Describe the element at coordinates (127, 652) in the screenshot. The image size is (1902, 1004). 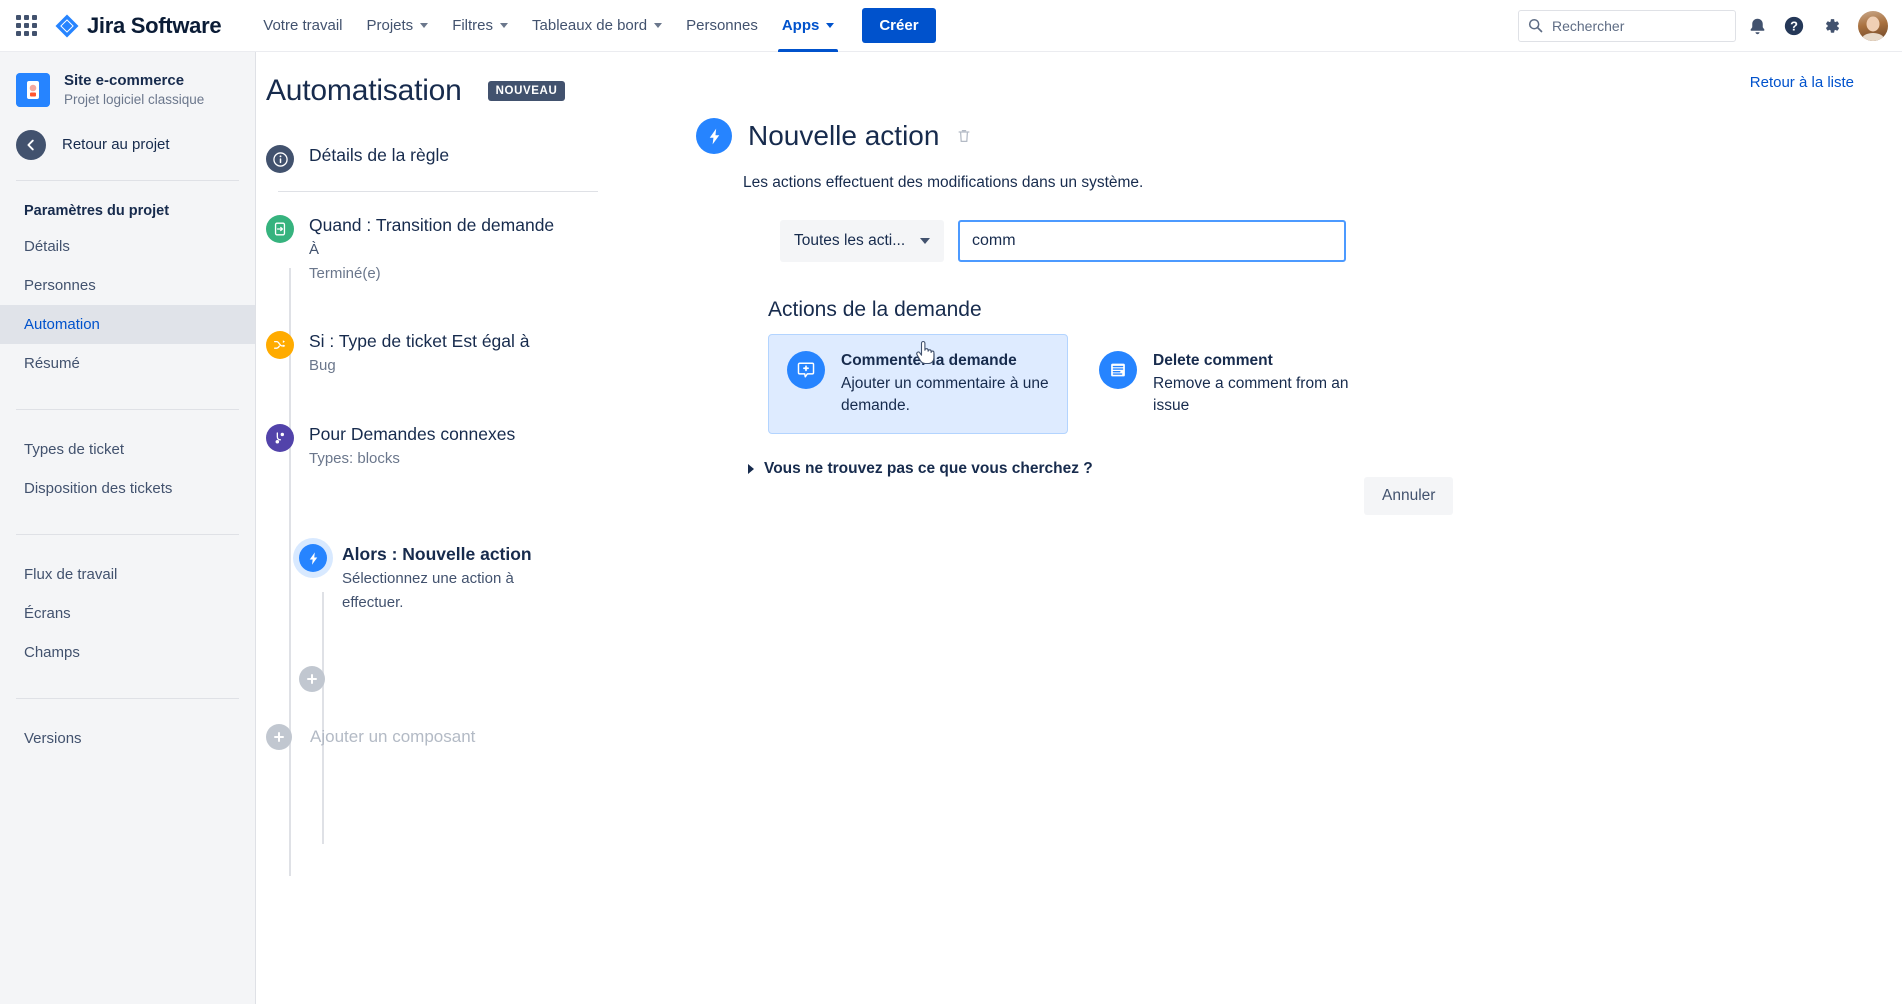
I see `sidebar-item-champs: Champs` at that location.